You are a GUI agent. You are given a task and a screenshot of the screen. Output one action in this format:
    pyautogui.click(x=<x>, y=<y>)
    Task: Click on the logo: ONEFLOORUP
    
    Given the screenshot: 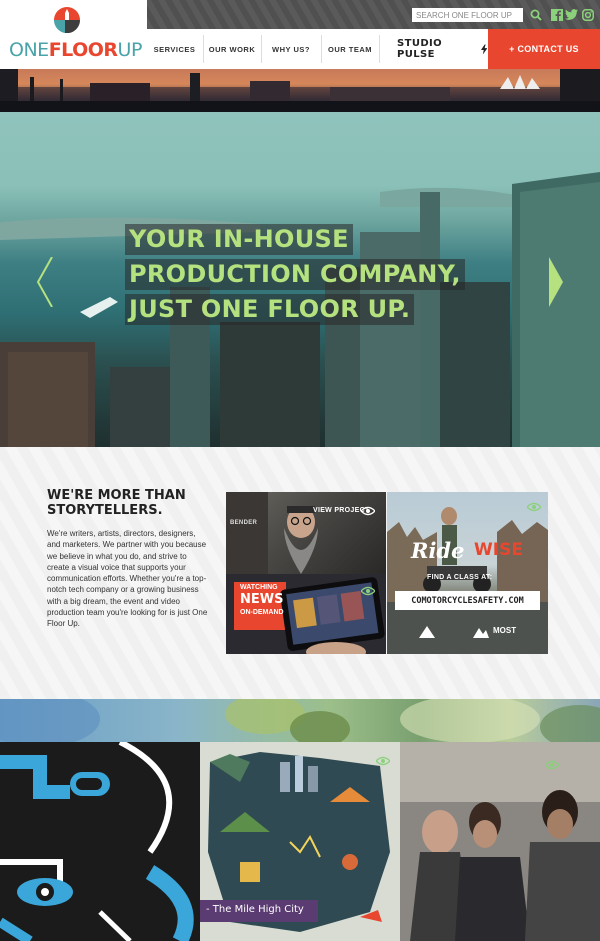 What is the action you would take?
    pyautogui.click(x=73, y=34)
    